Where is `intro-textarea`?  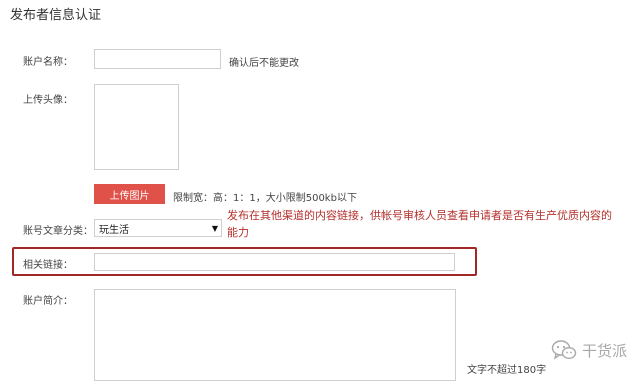
intro-textarea is located at coordinates (275, 335).